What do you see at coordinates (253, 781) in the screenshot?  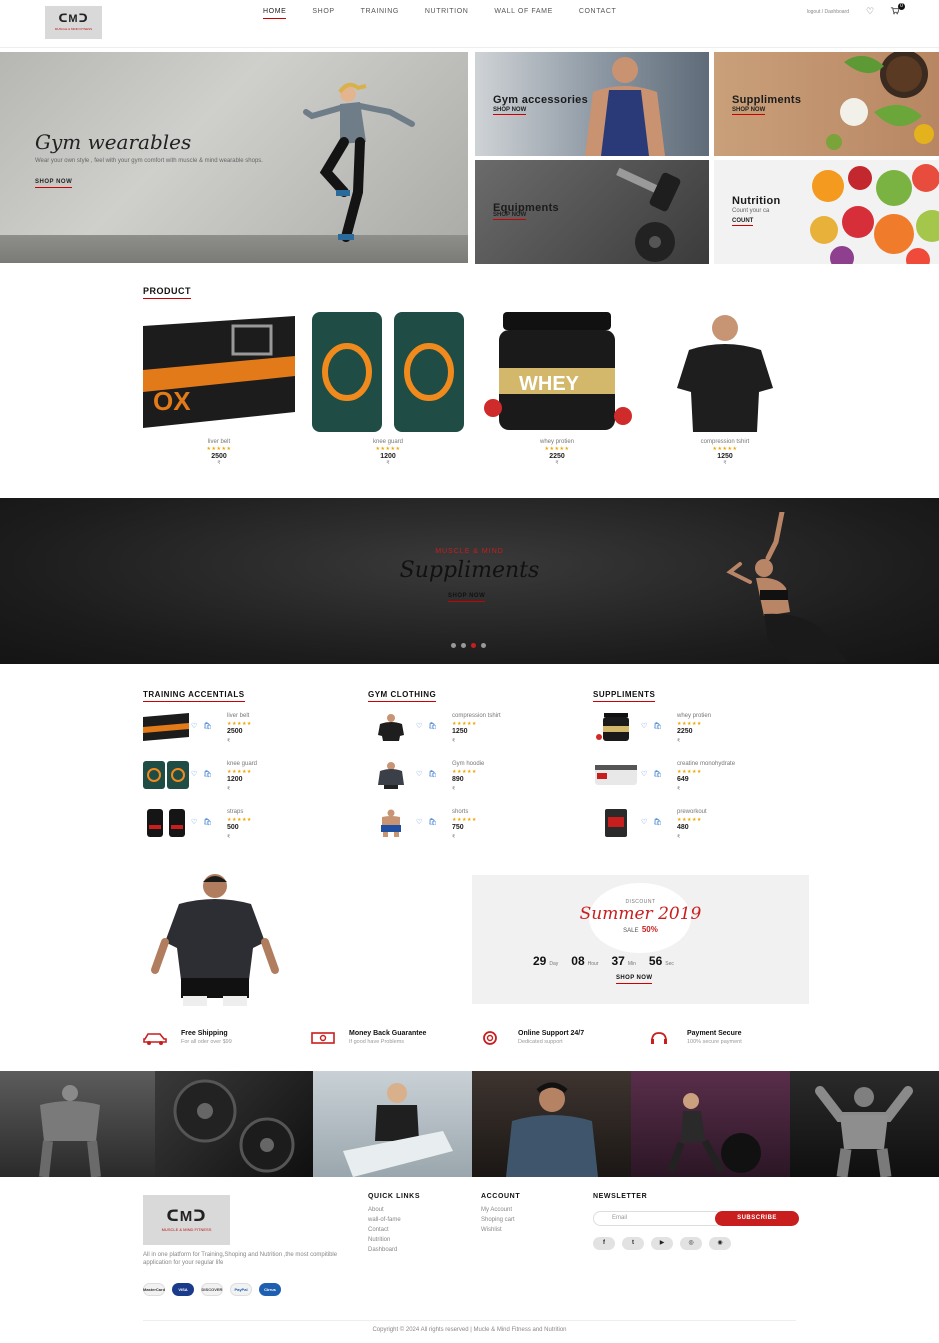 I see `list-item: ♡ 🛍 knee guard ★★★★★ 1200 ₹` at bounding box center [253, 781].